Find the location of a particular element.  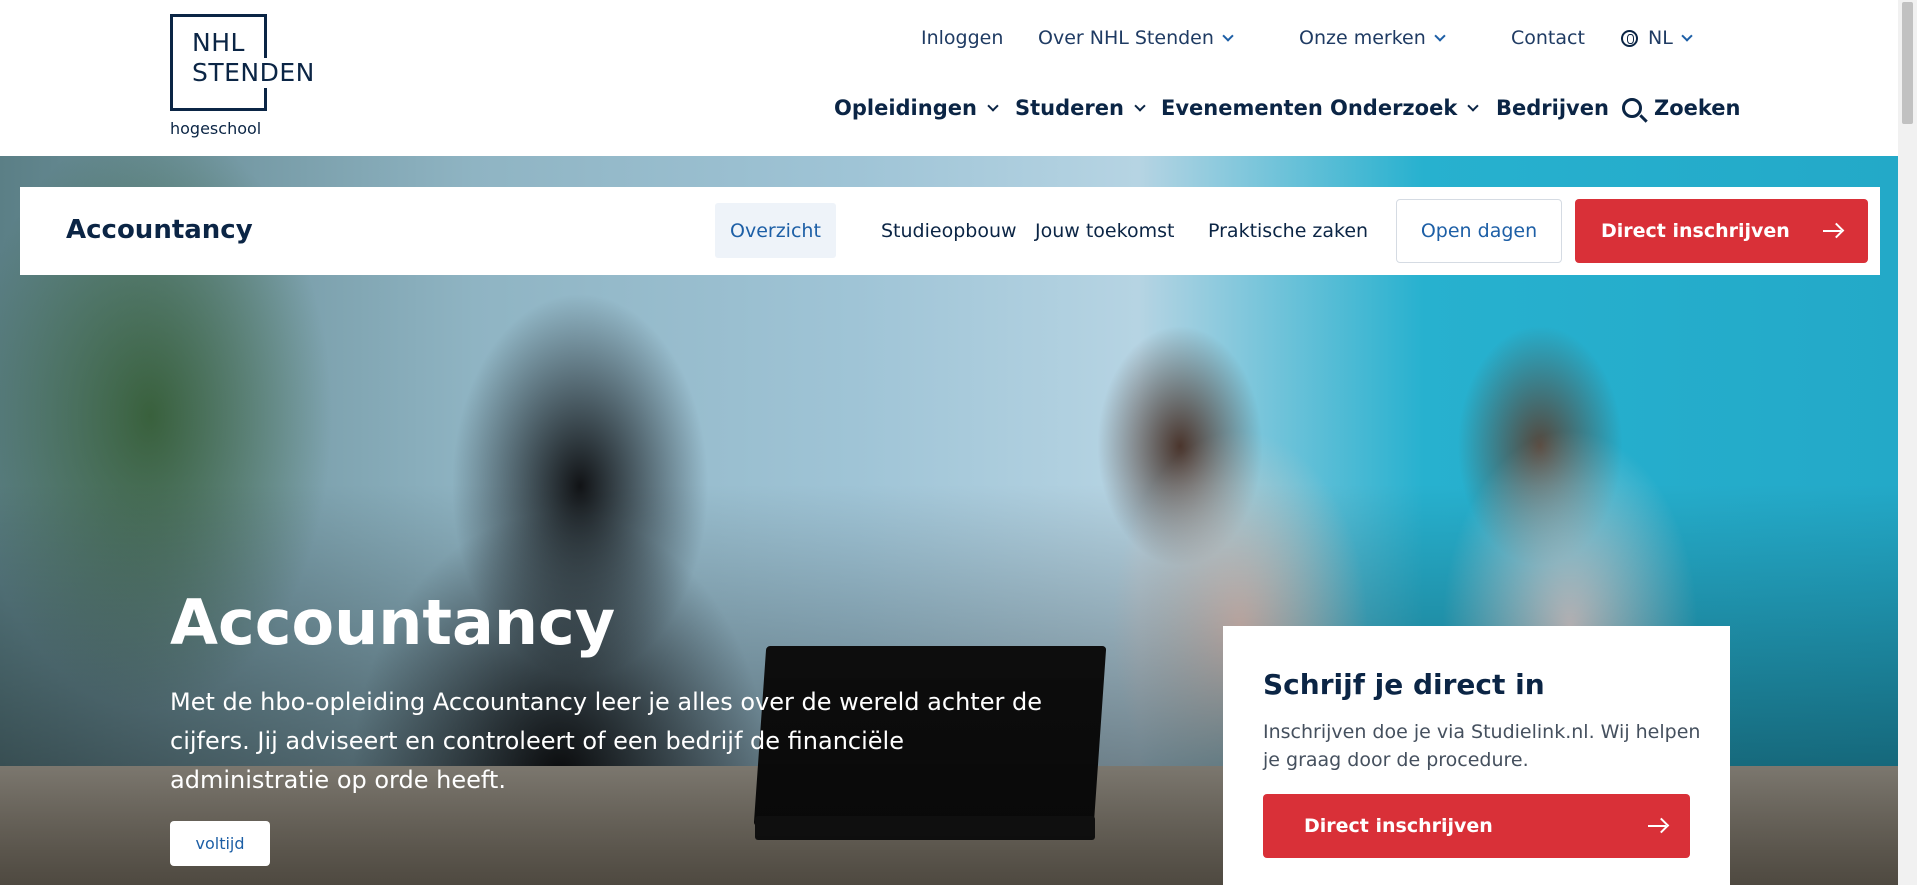

study-mode-label: voltijd is located at coordinates (220, 843).